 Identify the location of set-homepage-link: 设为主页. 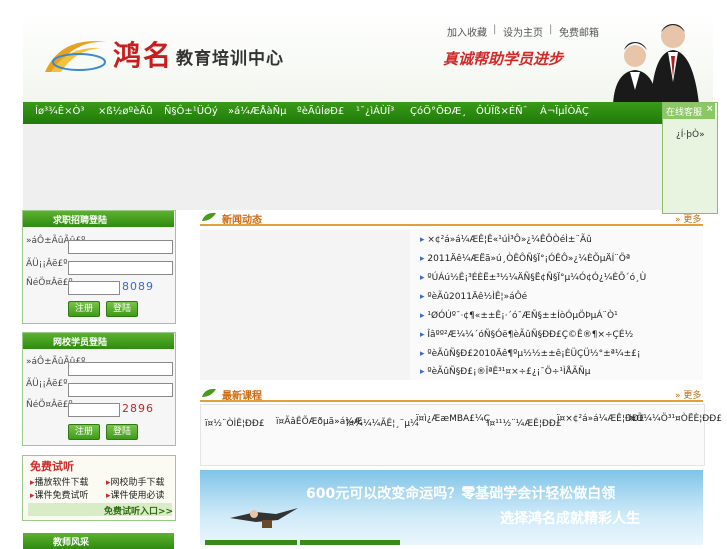
(523, 31).